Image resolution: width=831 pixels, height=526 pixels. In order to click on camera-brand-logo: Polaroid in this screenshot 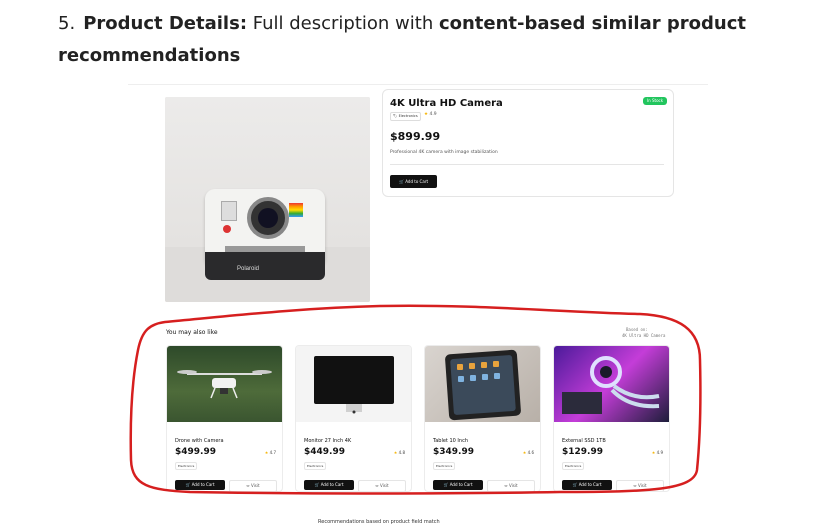, I will do `click(248, 269)`.